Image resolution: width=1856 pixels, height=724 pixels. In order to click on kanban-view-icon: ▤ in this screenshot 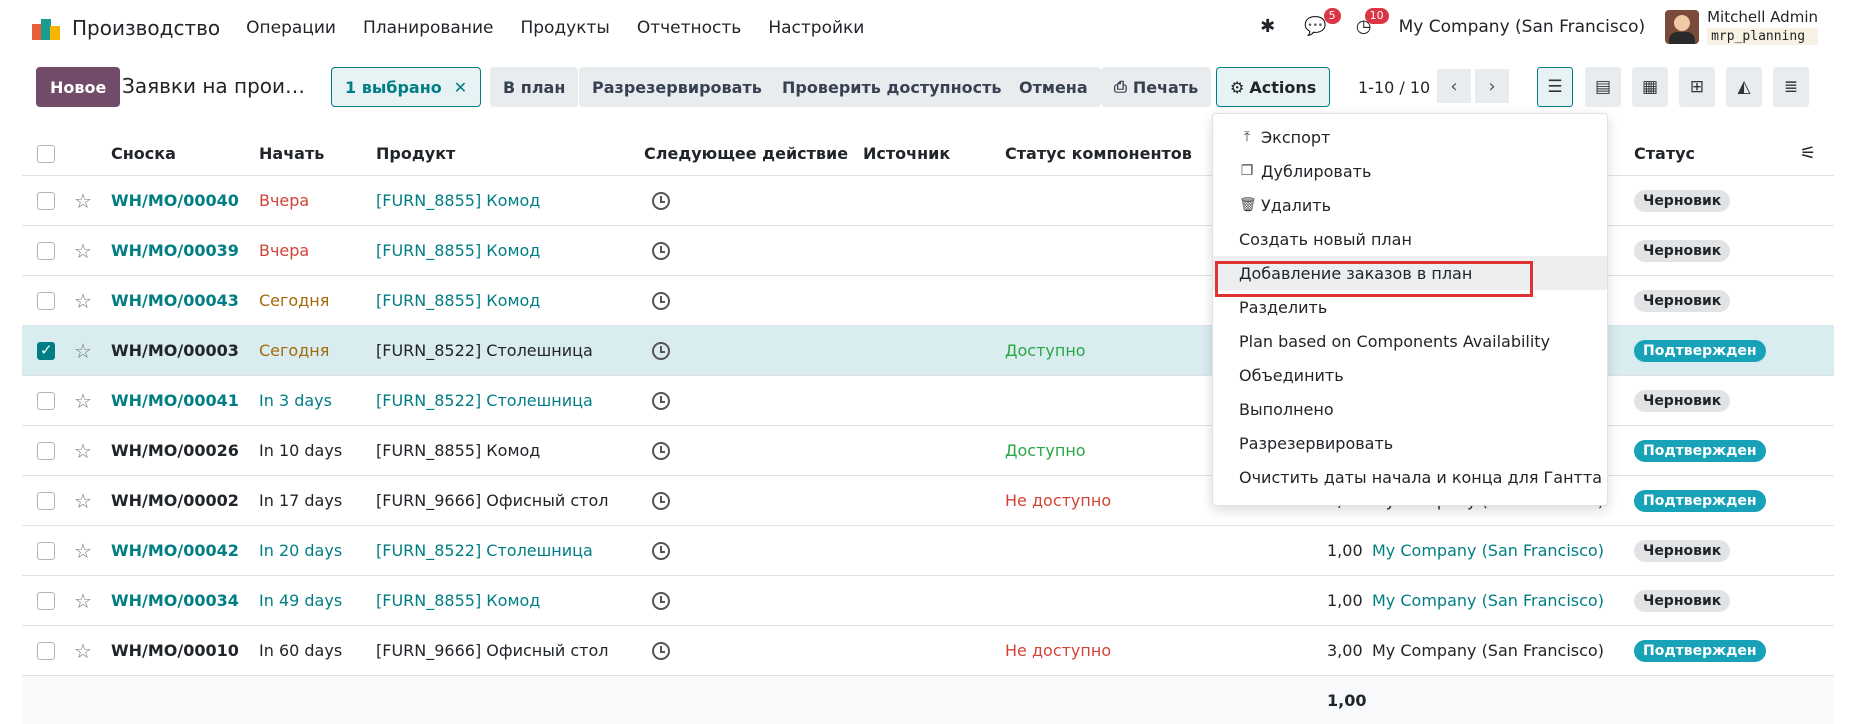, I will do `click(1603, 87)`.